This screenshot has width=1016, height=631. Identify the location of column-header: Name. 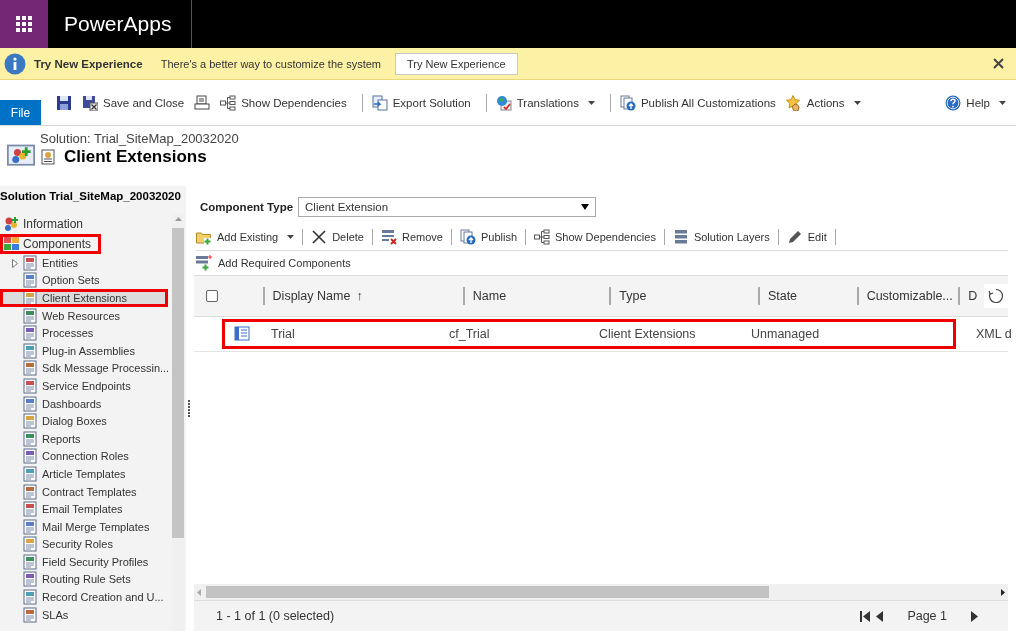
(489, 296).